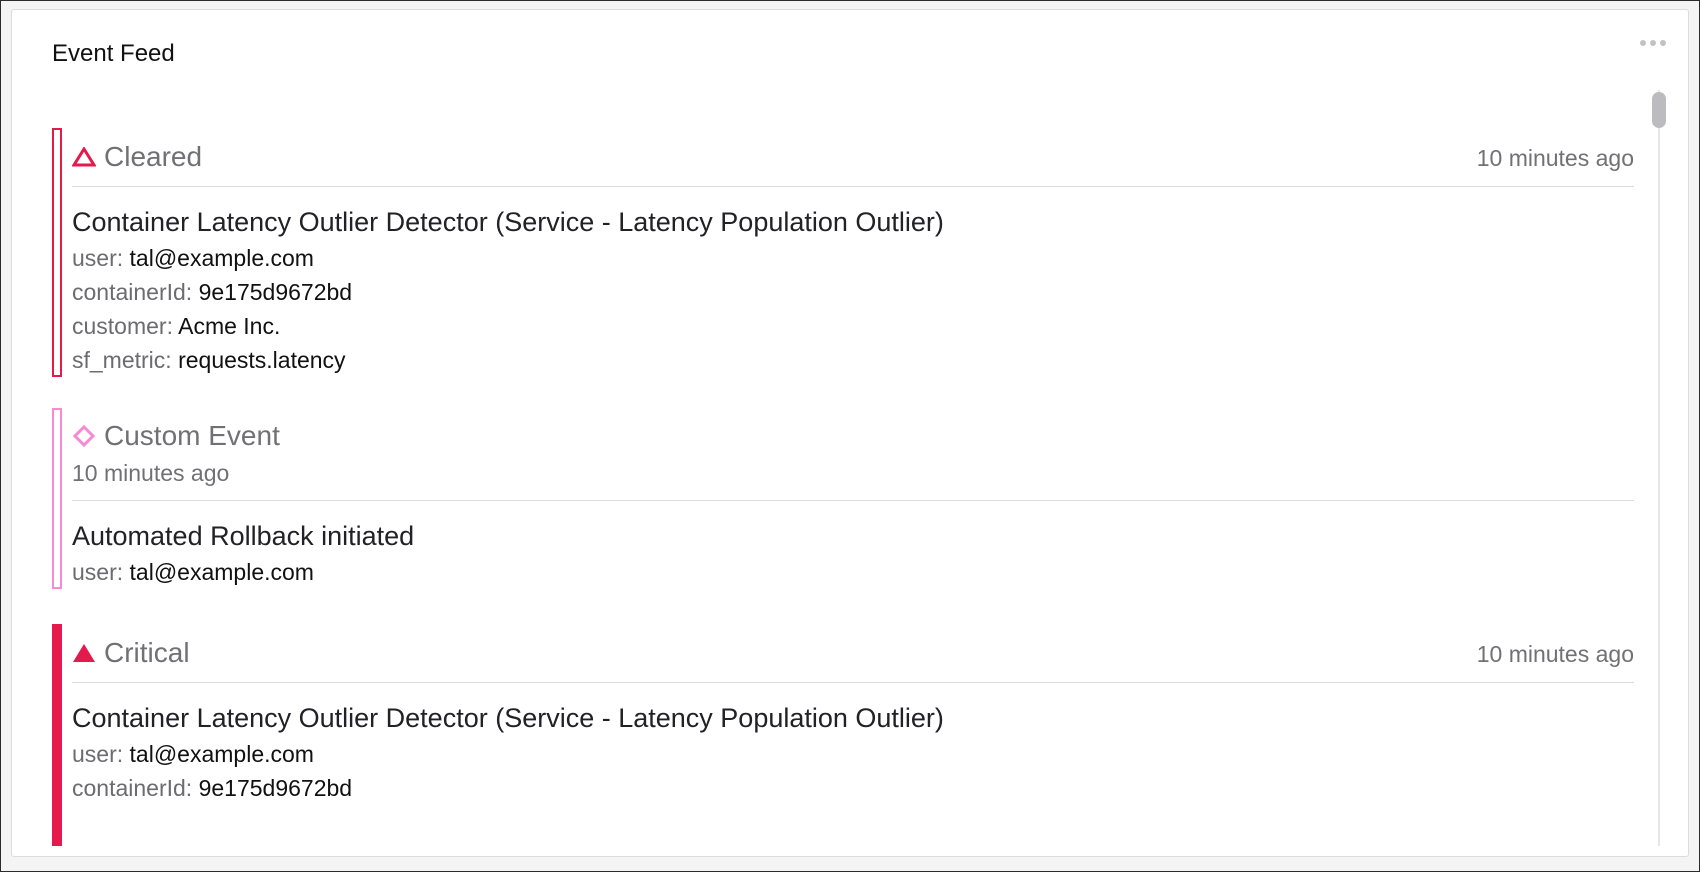 The image size is (1700, 872). I want to click on scrollbar-track, so click(1659, 468).